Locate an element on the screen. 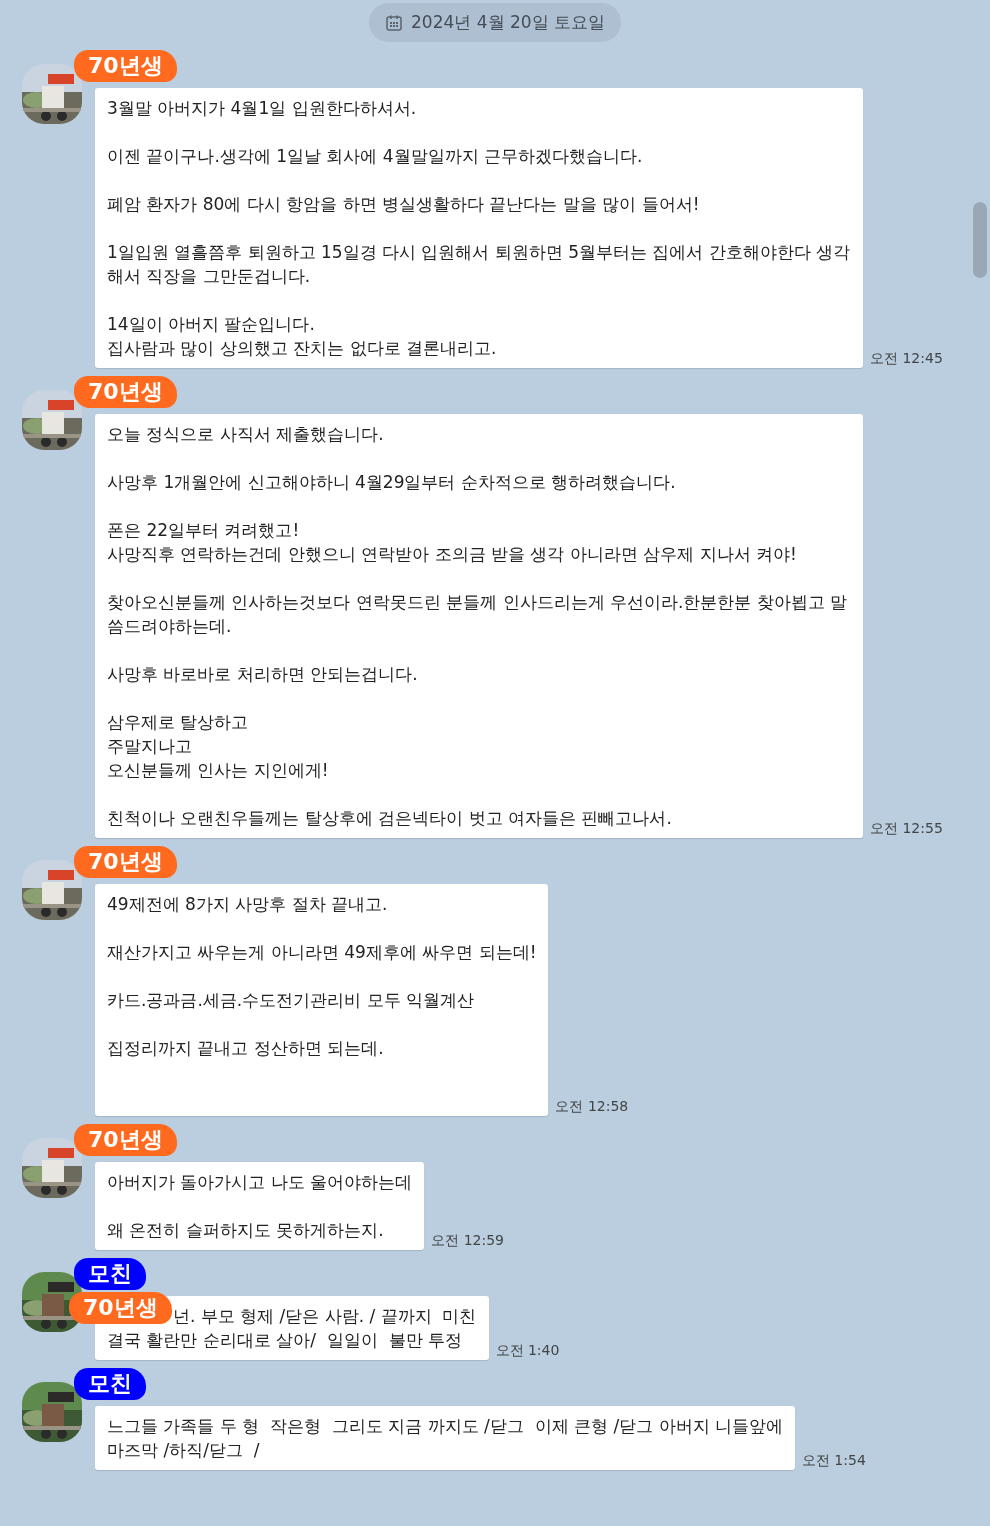  message-time: 오전 12:45 is located at coordinates (906, 359).